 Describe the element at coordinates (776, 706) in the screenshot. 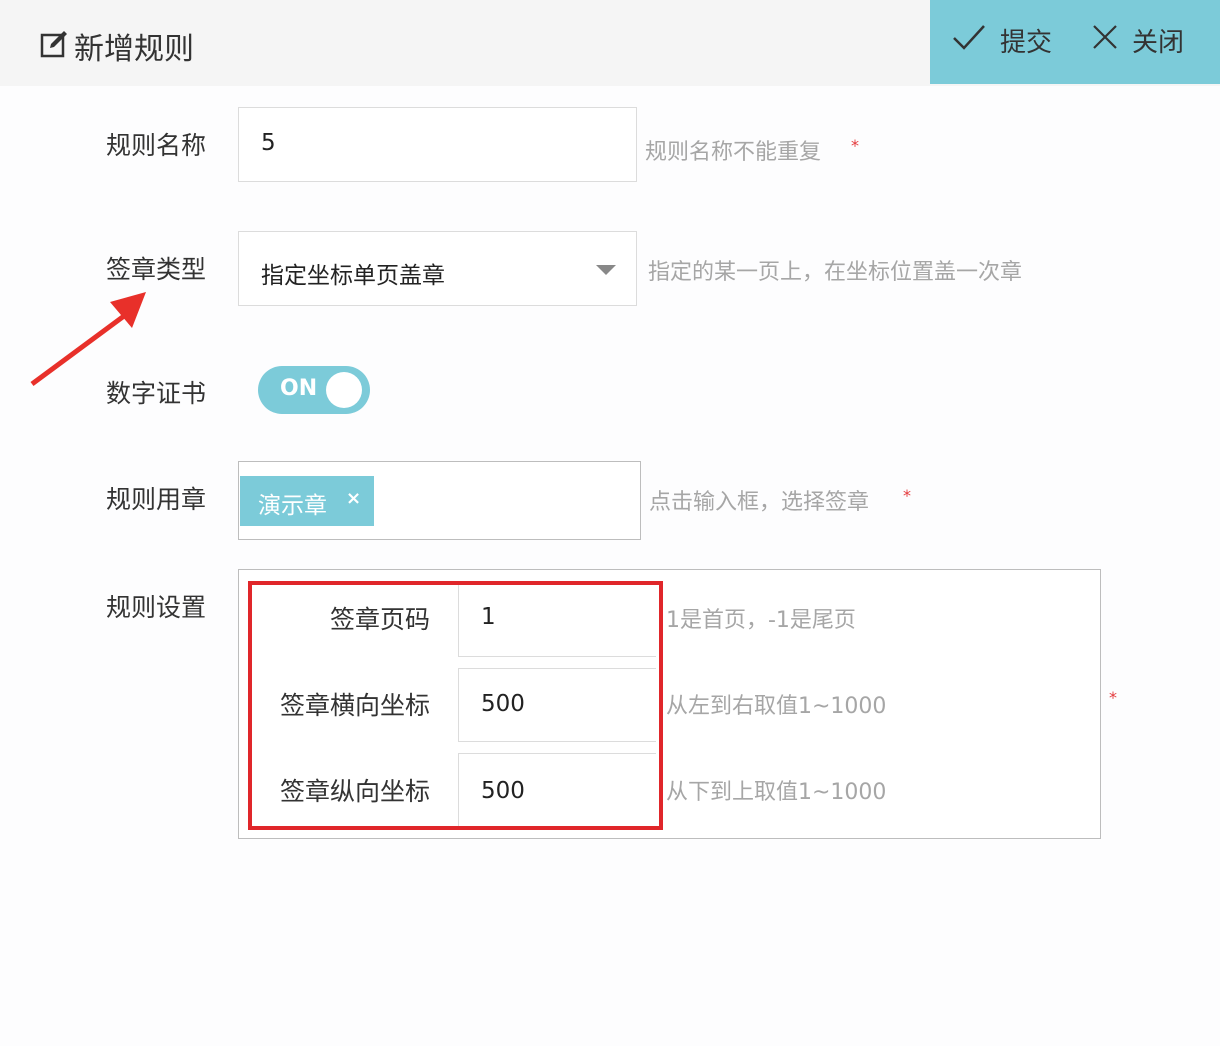

I see `seal-x-hint: 从左到右取值1~1000` at that location.